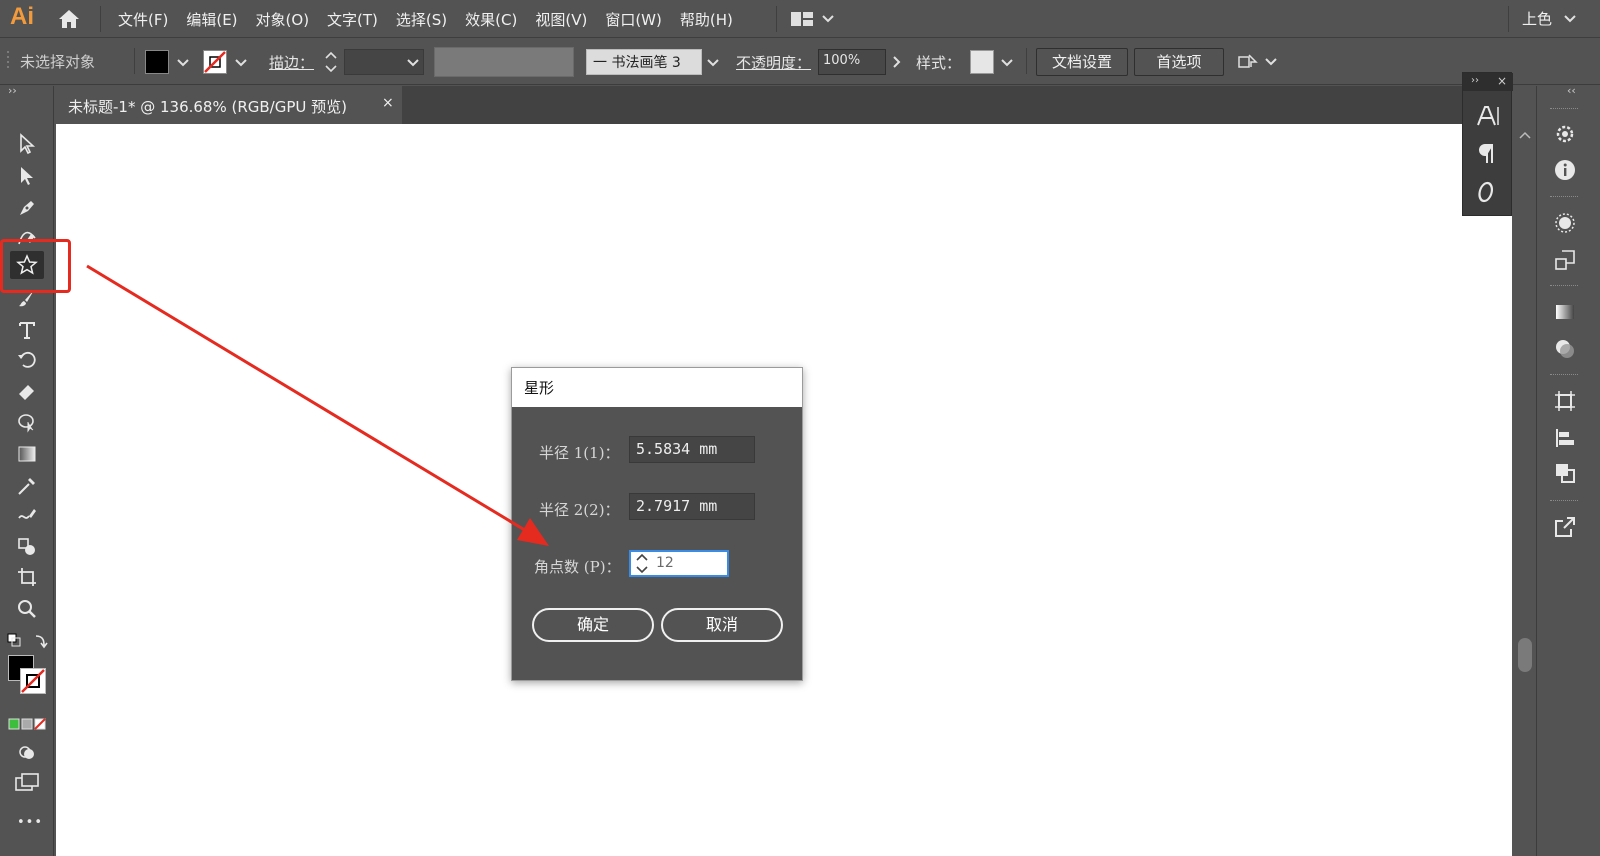 This screenshot has width=1600, height=856. Describe the element at coordinates (143, 19) in the screenshot. I see `menu-file: 文件(F)` at that location.